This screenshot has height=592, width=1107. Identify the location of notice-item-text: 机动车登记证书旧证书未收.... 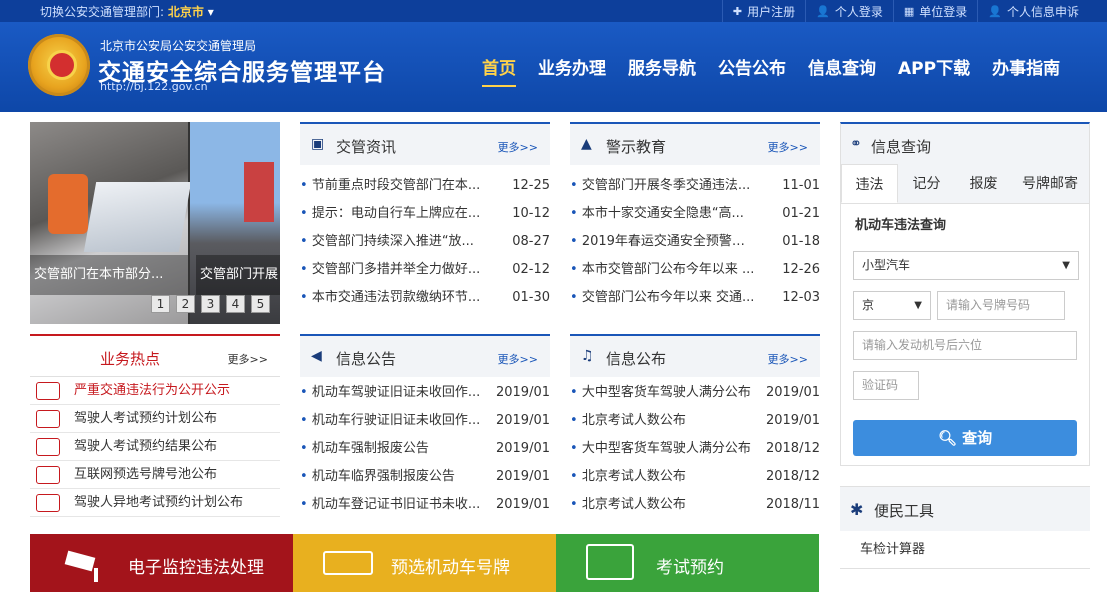
(392, 505).